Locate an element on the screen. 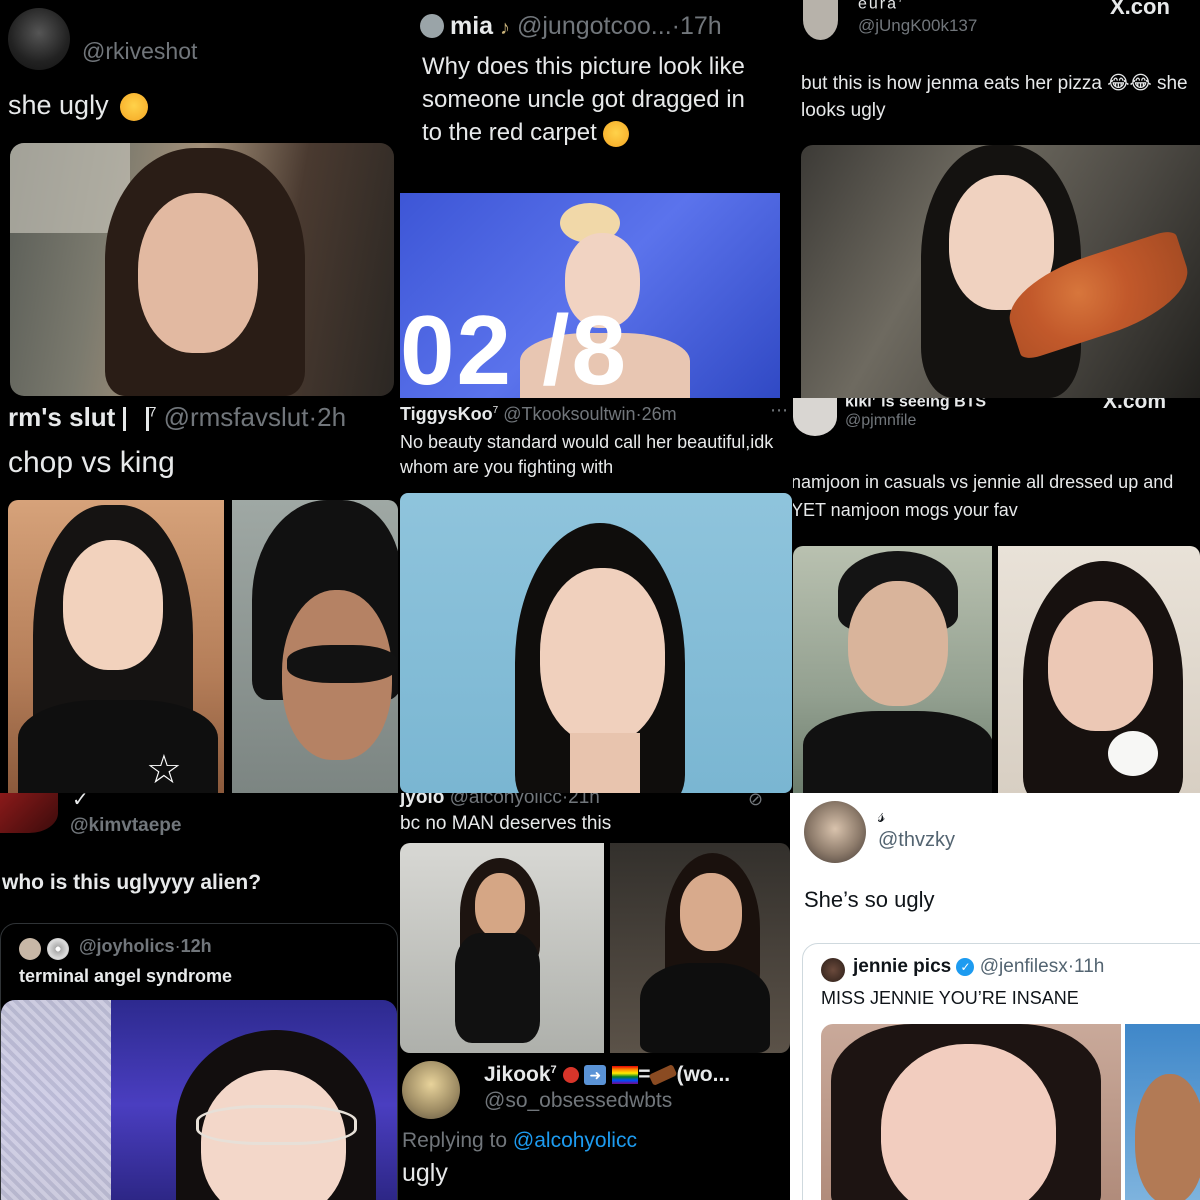 This screenshot has width=1200, height=1200. display-name: eura7 is located at coordinates (881, 6).